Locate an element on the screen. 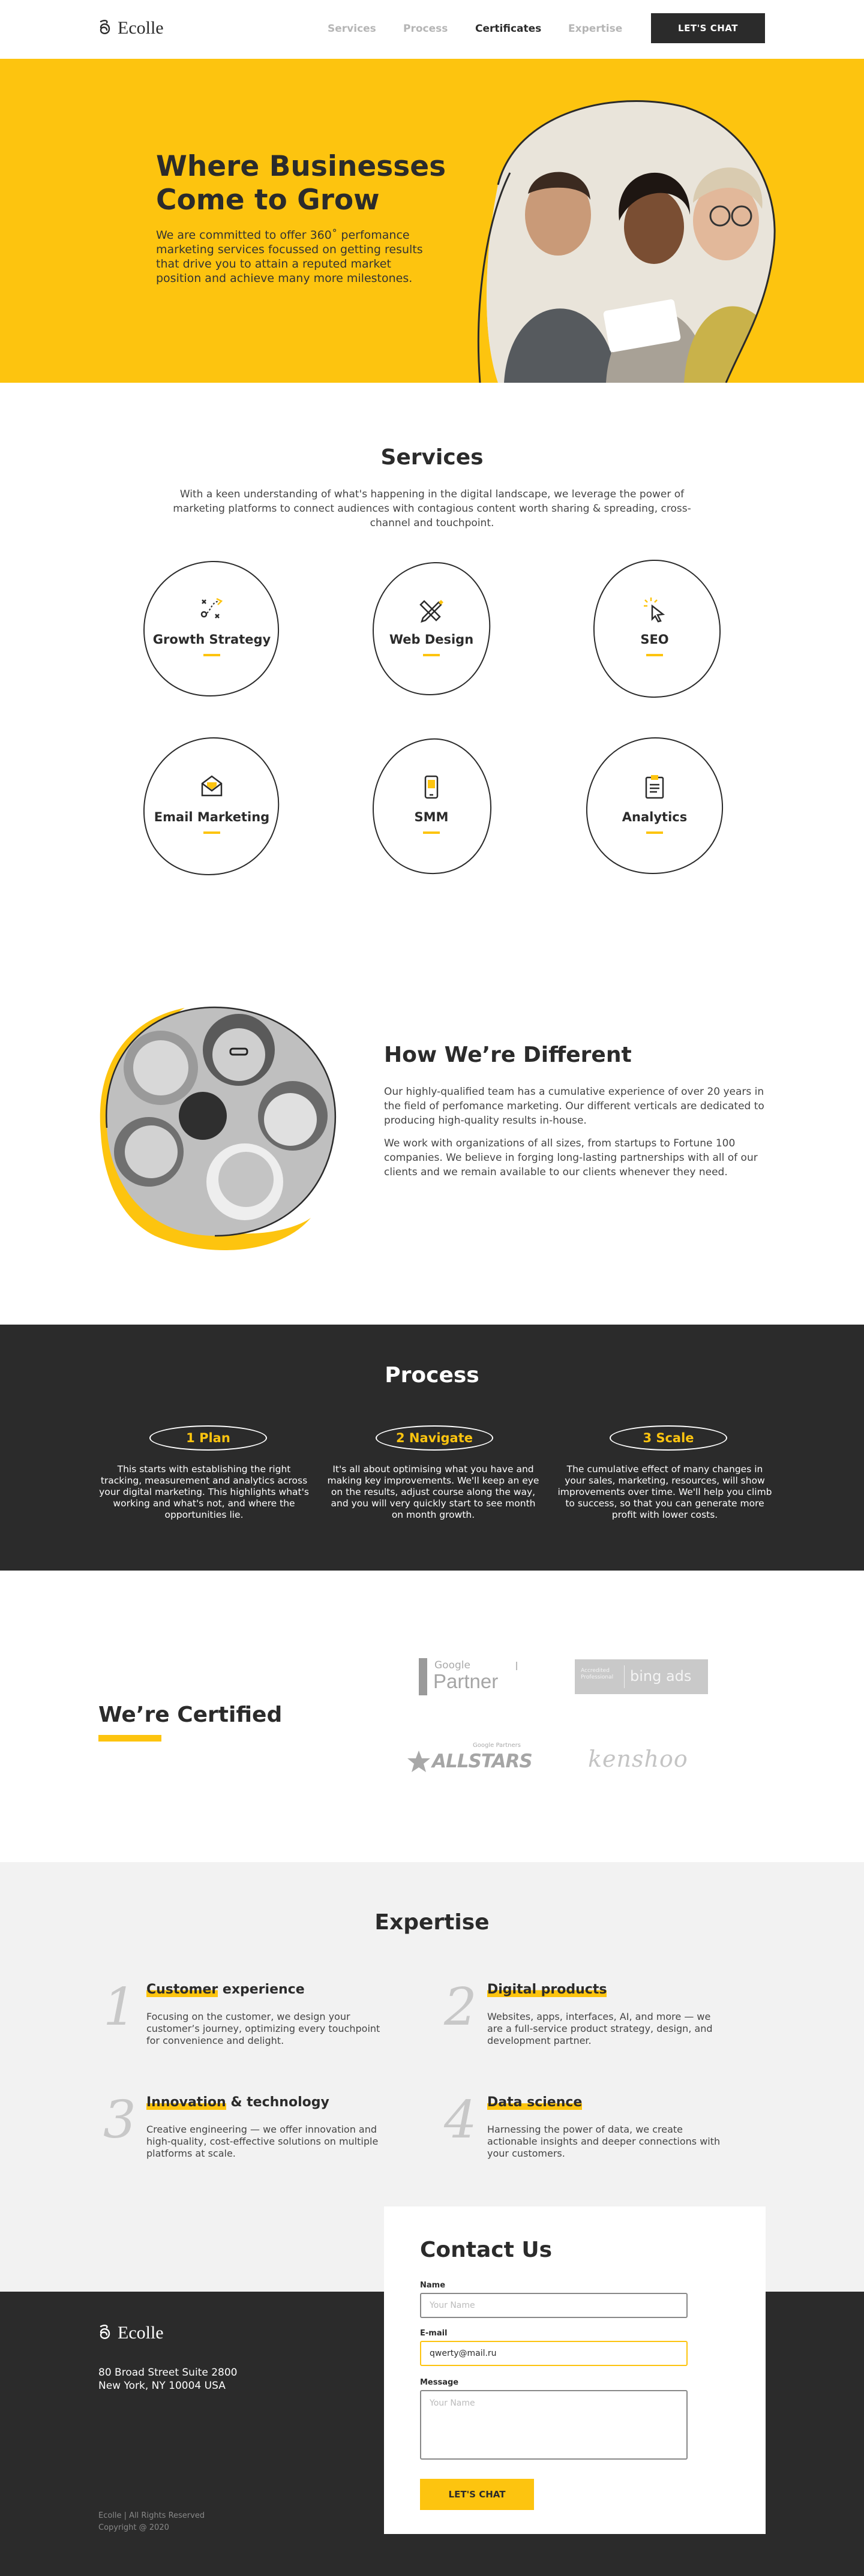 This screenshot has height=2576, width=864. footer-logo: Ecolle is located at coordinates (131, 2333).